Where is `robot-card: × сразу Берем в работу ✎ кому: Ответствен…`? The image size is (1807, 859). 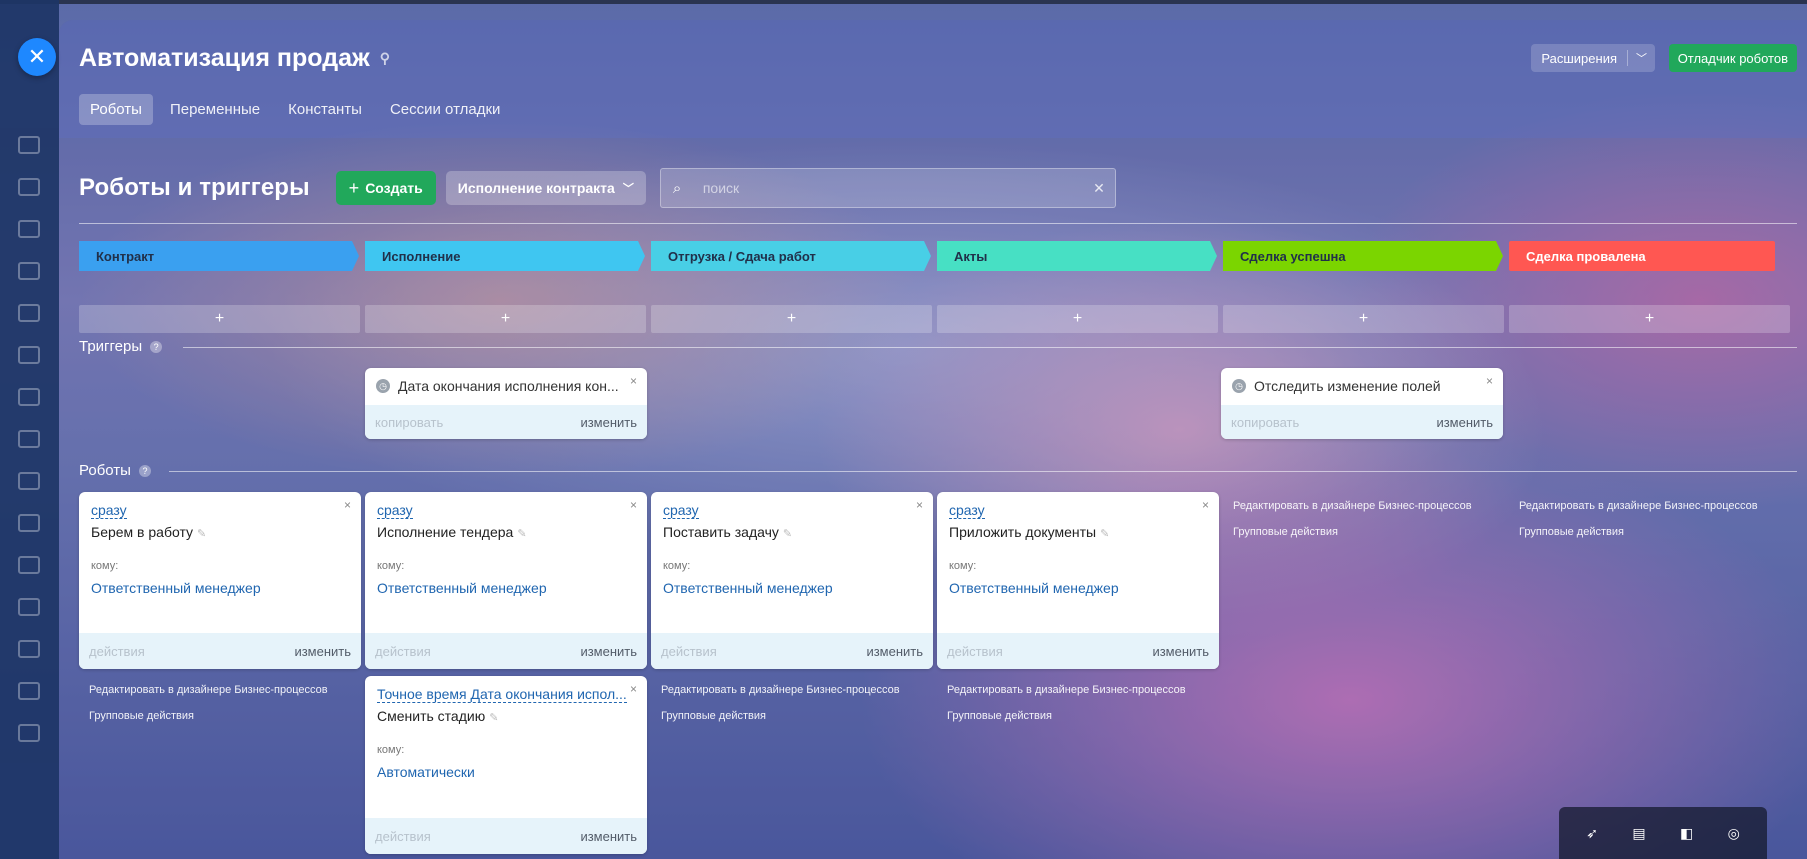 robot-card: × сразу Берем в работу ✎ кому: Ответствен… is located at coordinates (220, 580).